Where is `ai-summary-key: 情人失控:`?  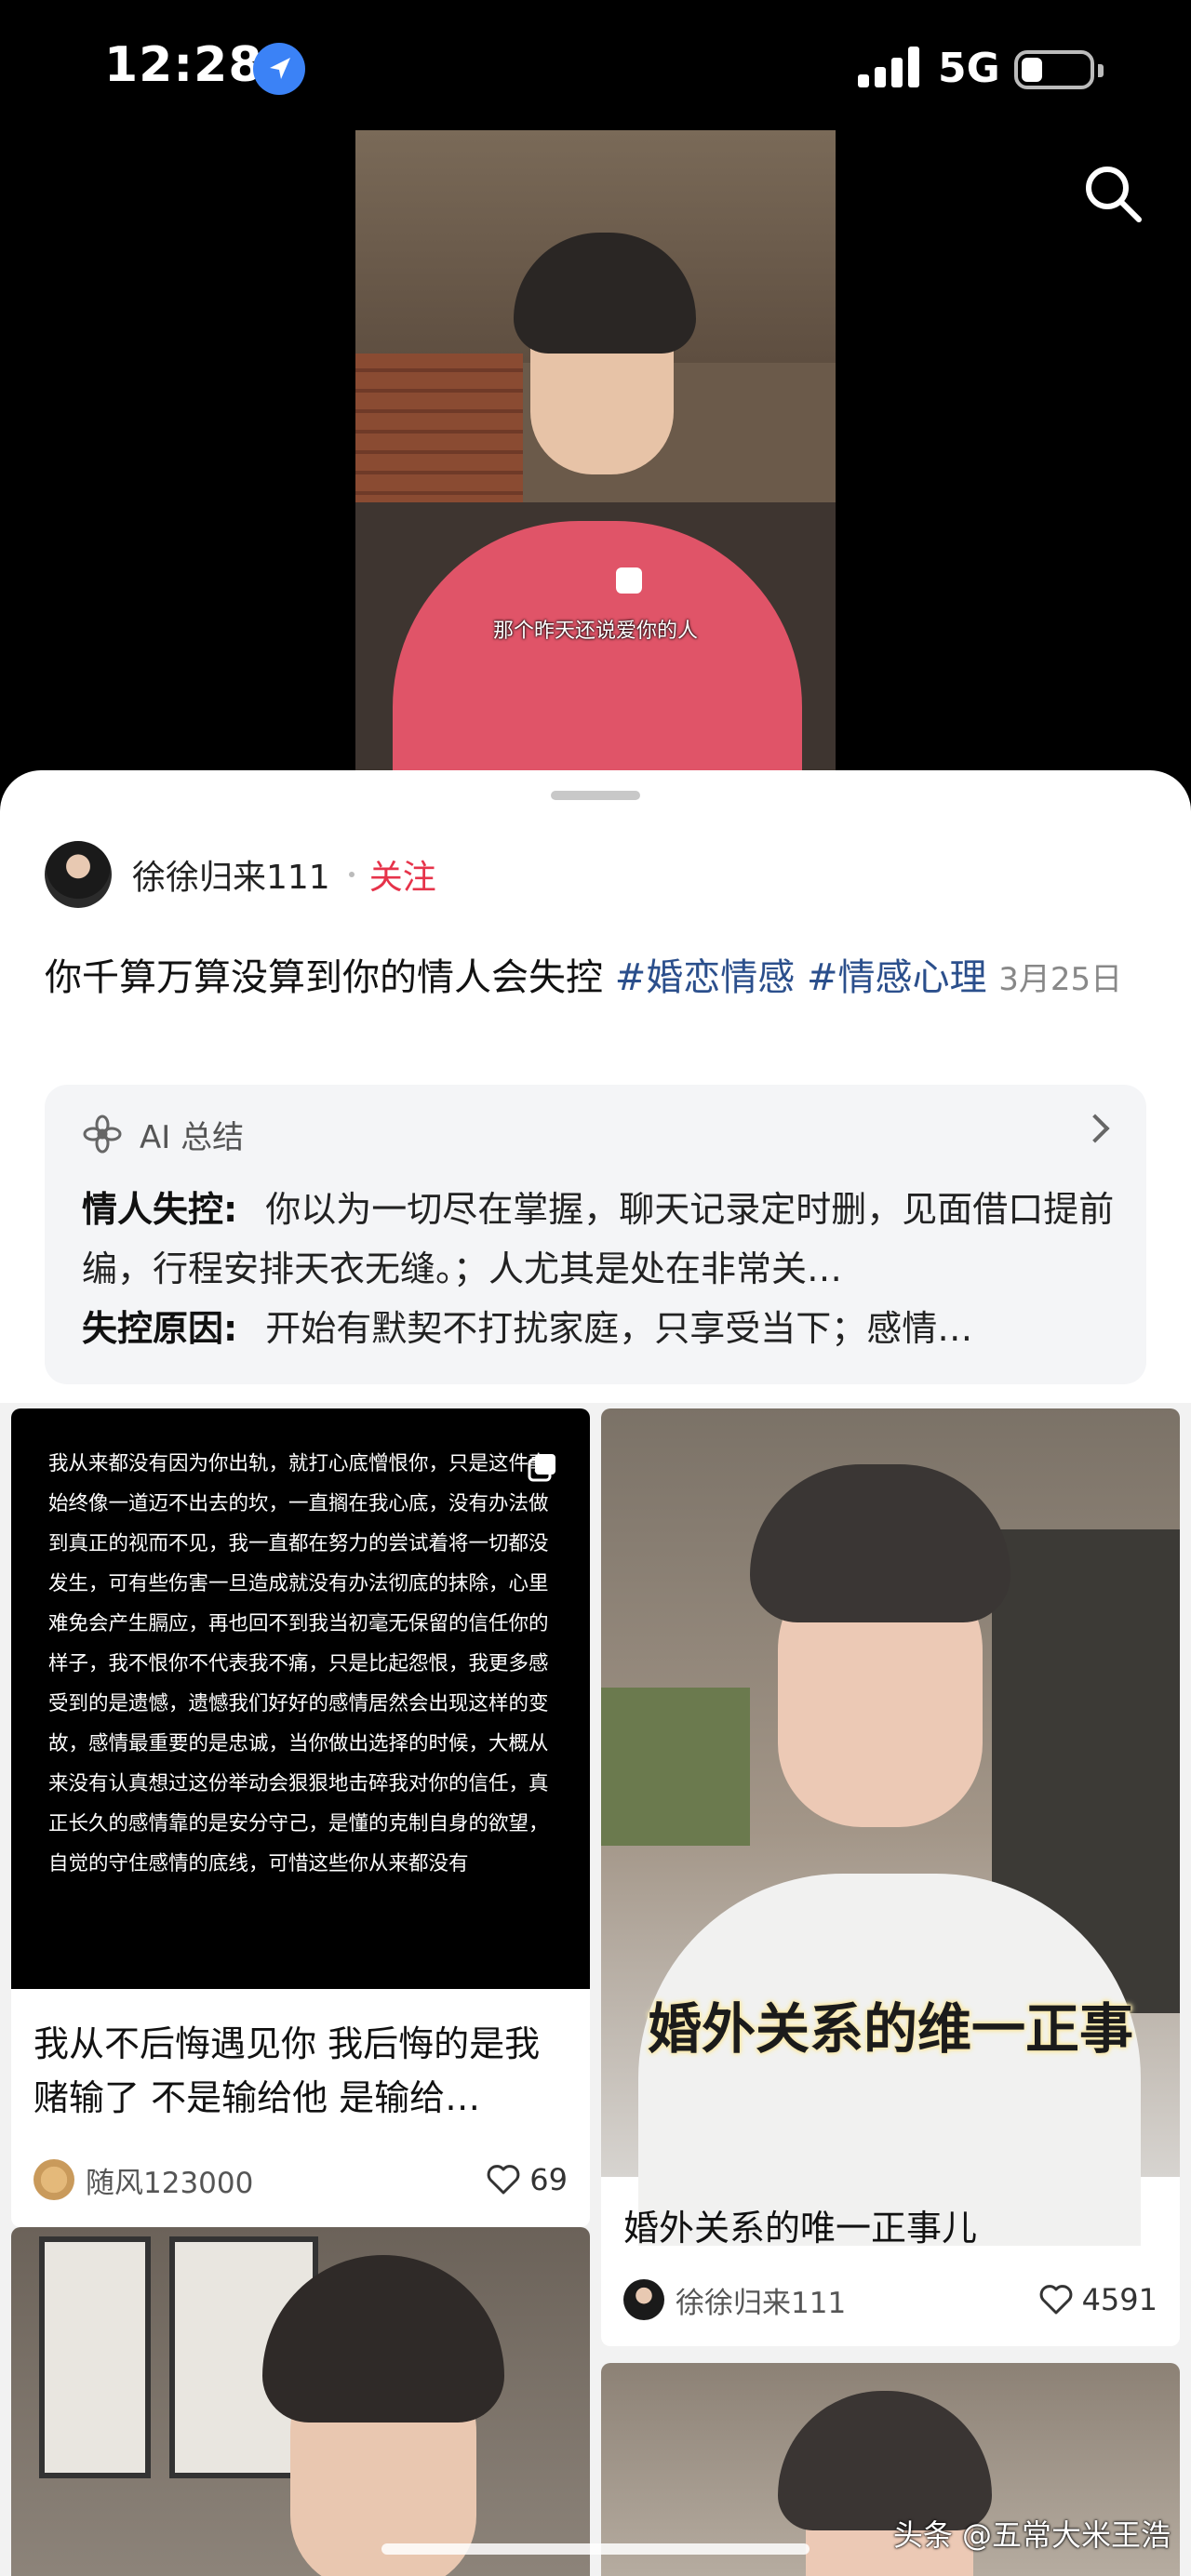 ai-summary-key: 情人失控: is located at coordinates (160, 1209).